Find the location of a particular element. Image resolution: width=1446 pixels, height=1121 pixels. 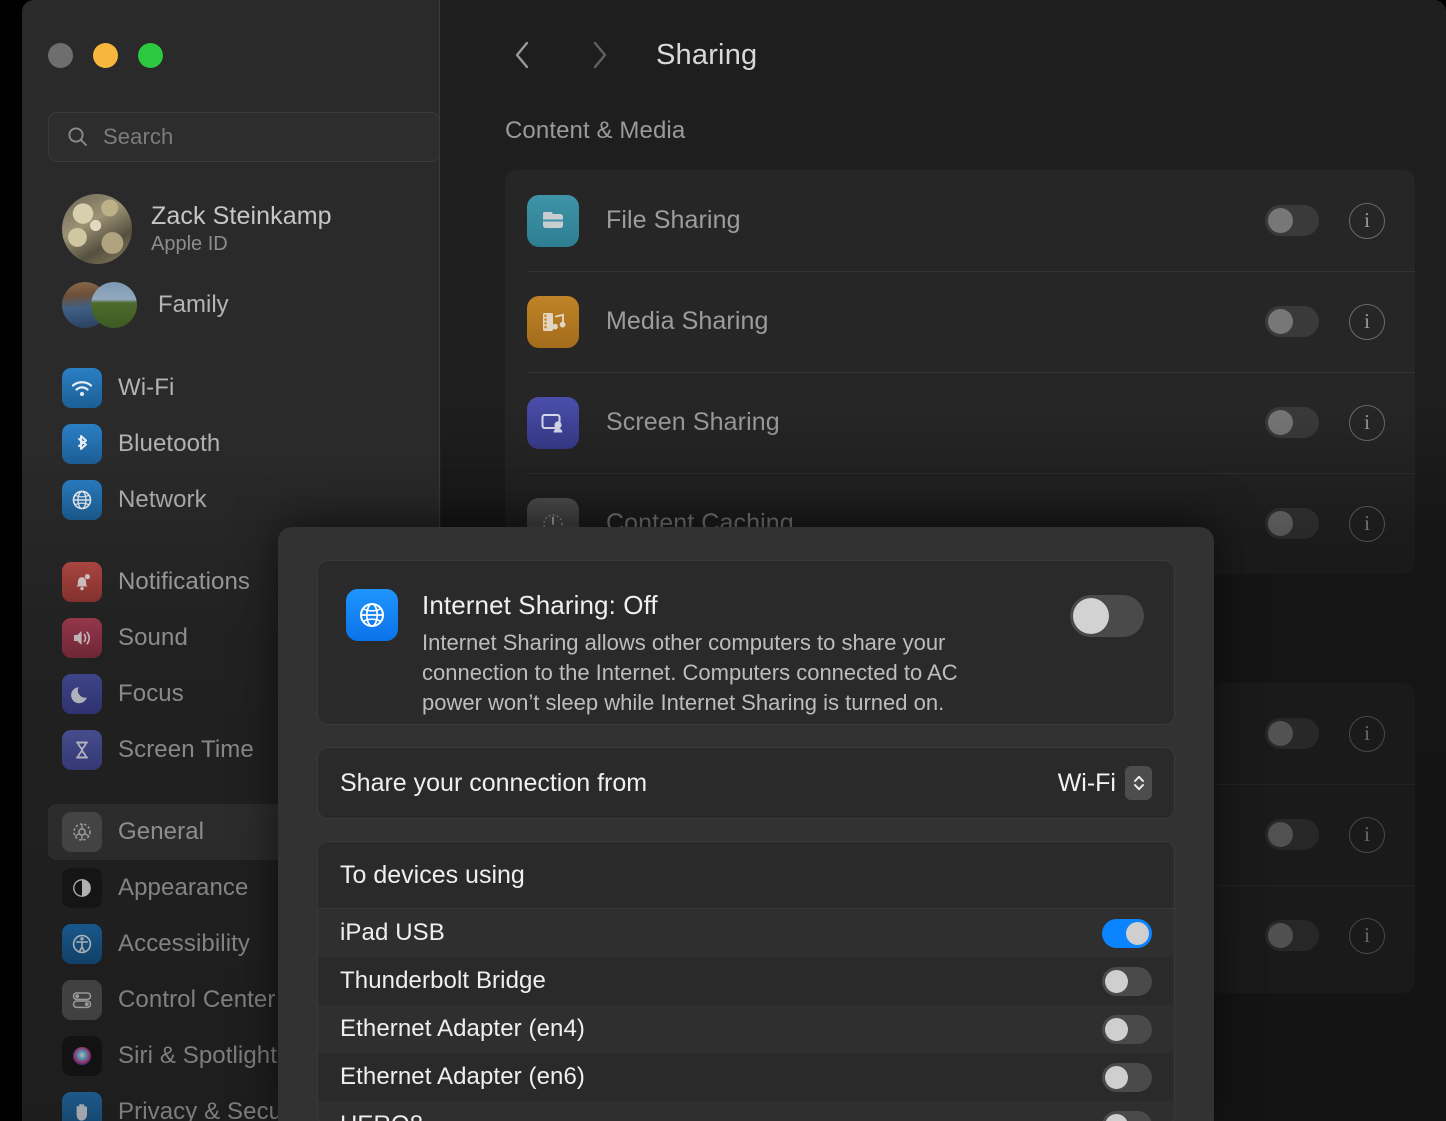

file-sharing-toggle is located at coordinates (1292, 220).